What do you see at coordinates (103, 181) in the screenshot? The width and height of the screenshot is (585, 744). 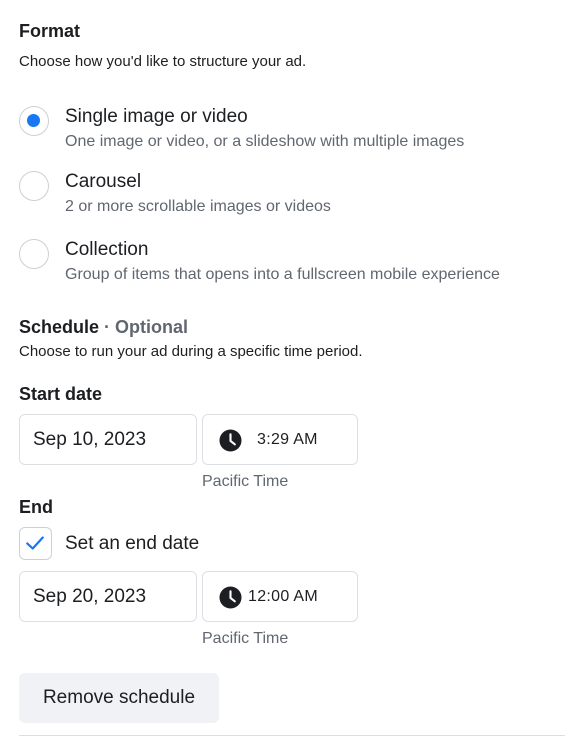 I see `format-option-label: Carousel` at bounding box center [103, 181].